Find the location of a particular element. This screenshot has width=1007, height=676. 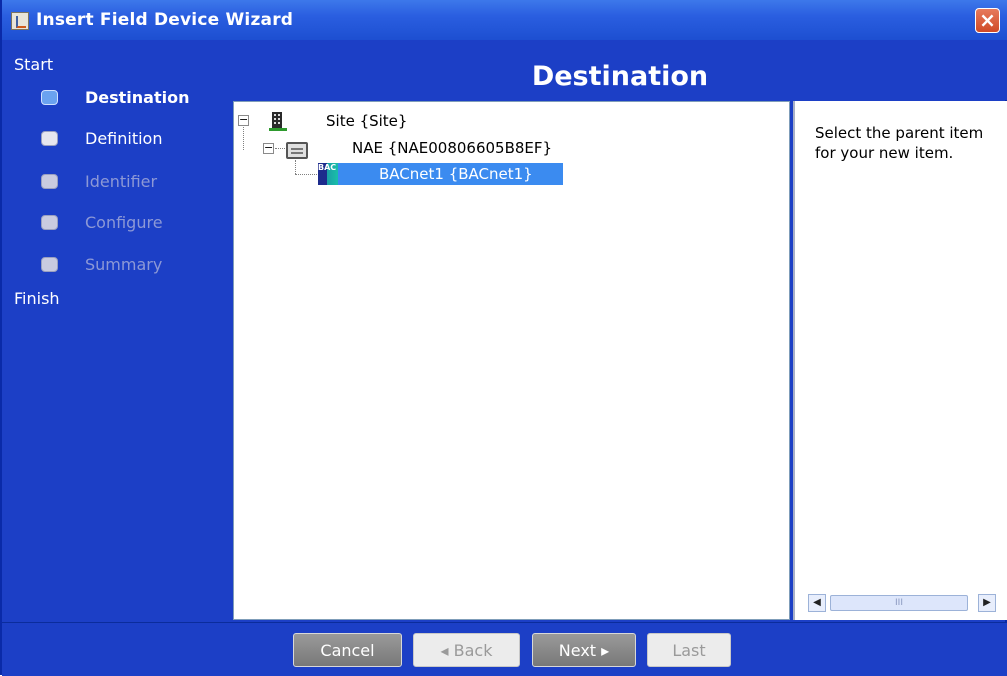

finish-label: Finish is located at coordinates (37, 298).